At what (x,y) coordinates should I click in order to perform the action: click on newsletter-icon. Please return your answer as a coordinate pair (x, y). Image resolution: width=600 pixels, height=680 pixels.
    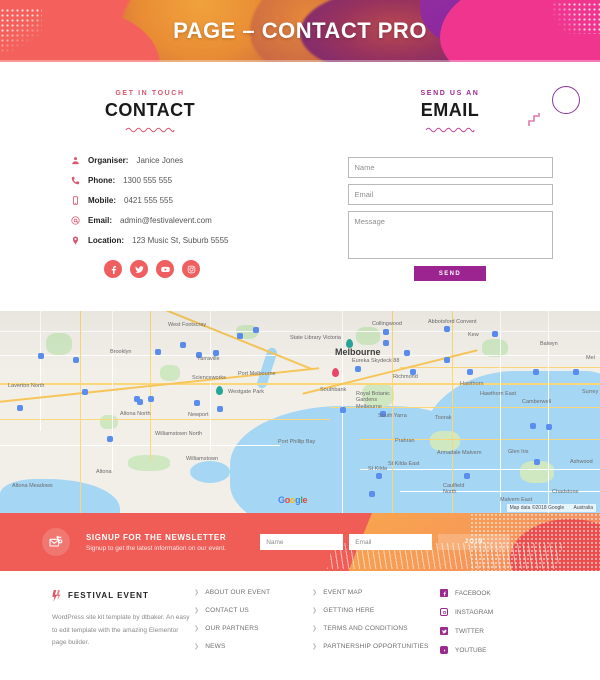
    Looking at the image, I should click on (56, 542).